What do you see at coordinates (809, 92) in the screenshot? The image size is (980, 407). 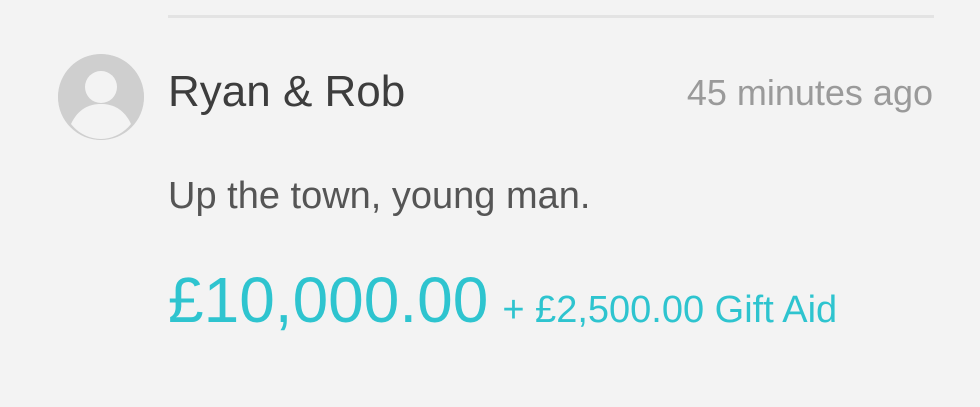 I see `donation-timestamp: 45 minutes ago` at bounding box center [809, 92].